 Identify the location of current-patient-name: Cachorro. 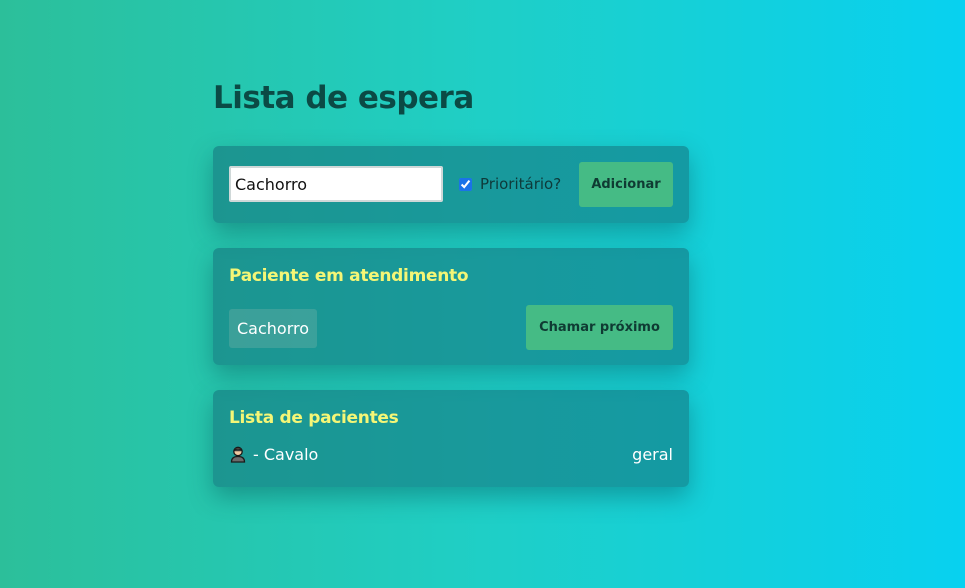
(273, 328).